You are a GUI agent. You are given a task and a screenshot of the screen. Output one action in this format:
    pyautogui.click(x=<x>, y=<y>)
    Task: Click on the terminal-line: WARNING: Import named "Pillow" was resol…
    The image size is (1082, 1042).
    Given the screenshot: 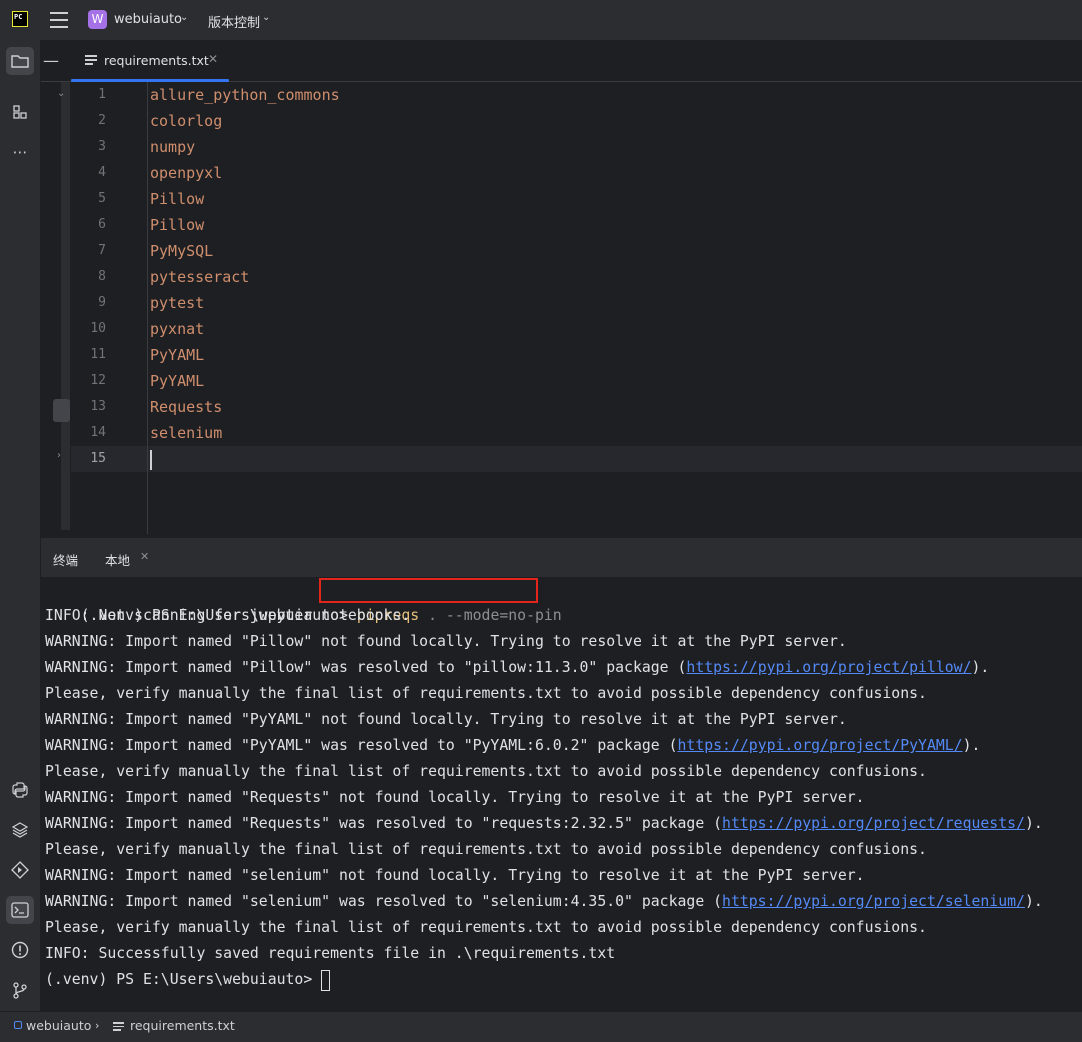 What is the action you would take?
    pyautogui.click(x=517, y=668)
    